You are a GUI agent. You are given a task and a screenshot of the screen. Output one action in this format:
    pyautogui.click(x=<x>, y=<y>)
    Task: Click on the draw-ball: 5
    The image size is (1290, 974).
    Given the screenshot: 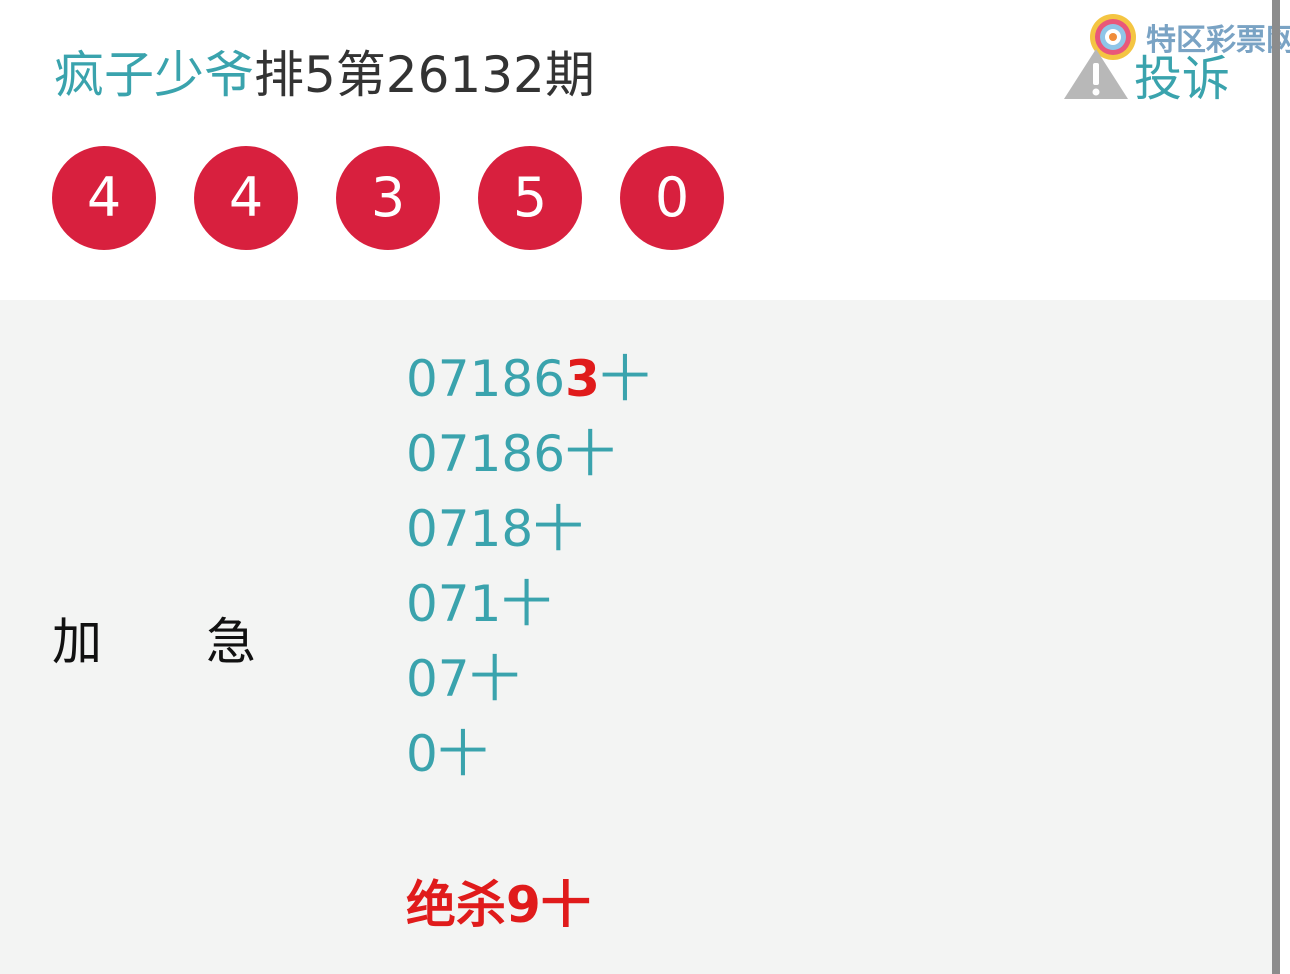 What is the action you would take?
    pyautogui.click(x=530, y=198)
    